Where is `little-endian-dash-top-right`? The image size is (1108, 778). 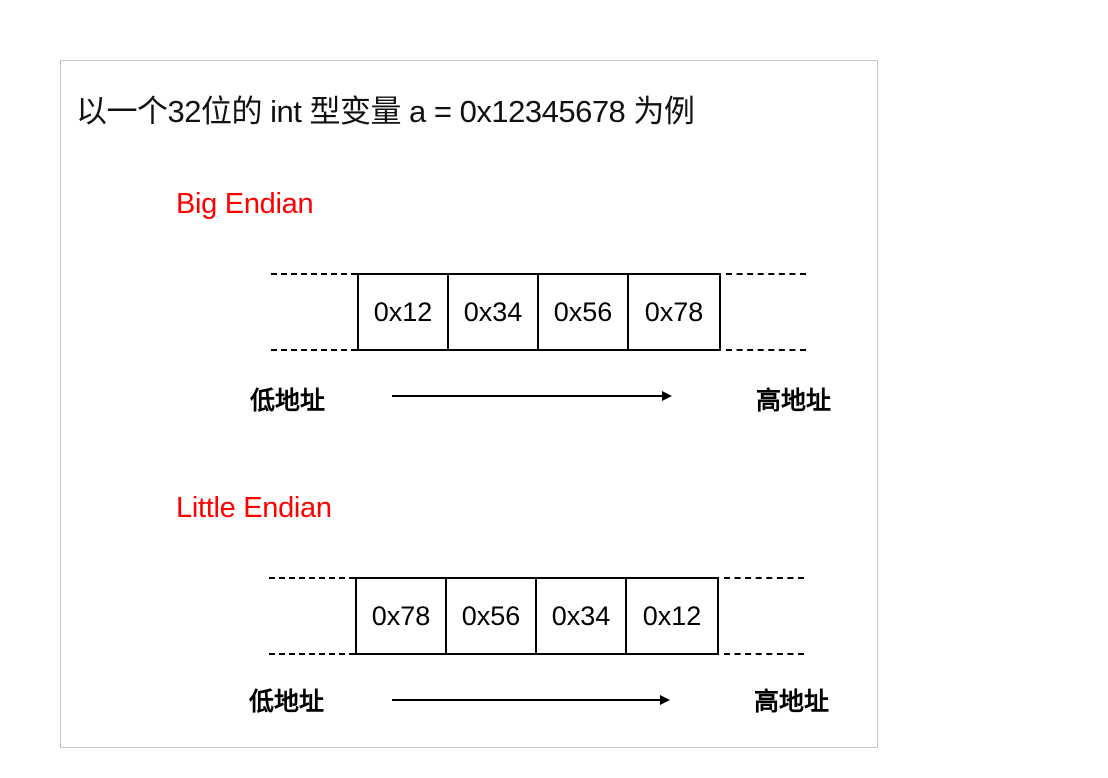 little-endian-dash-top-right is located at coordinates (764, 578).